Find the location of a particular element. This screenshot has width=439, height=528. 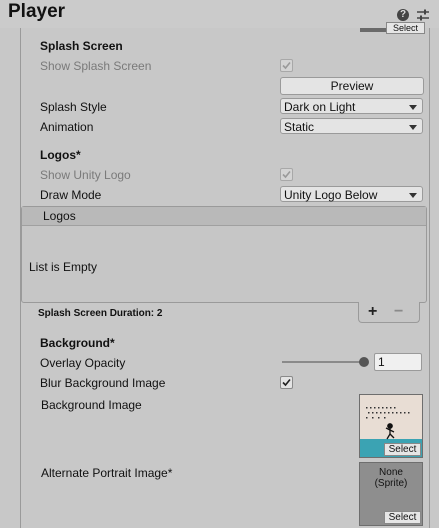

preview-button: Preview is located at coordinates (352, 86).